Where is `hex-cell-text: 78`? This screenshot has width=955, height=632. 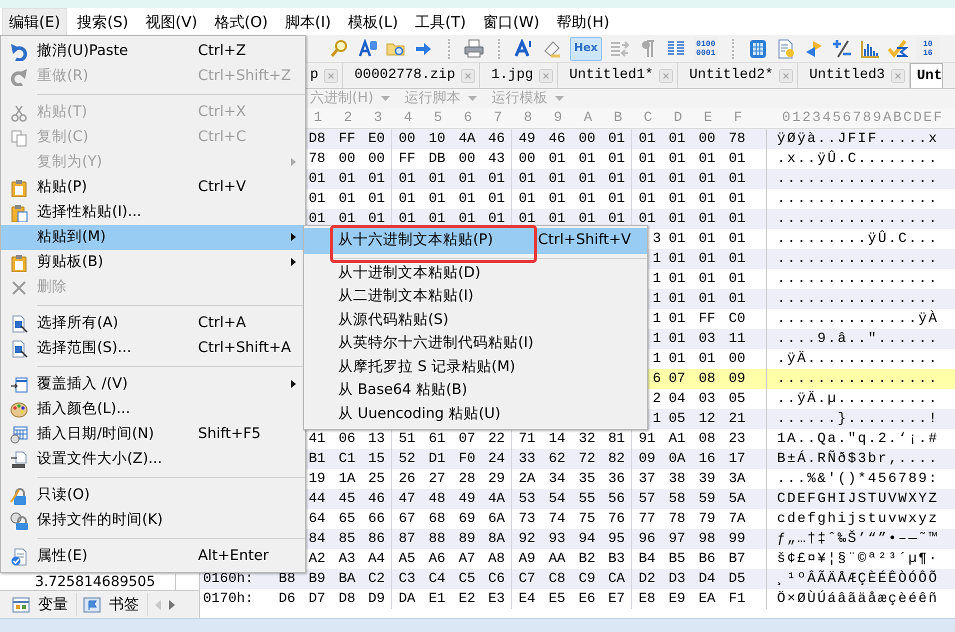
hex-cell-text: 78 is located at coordinates (317, 159).